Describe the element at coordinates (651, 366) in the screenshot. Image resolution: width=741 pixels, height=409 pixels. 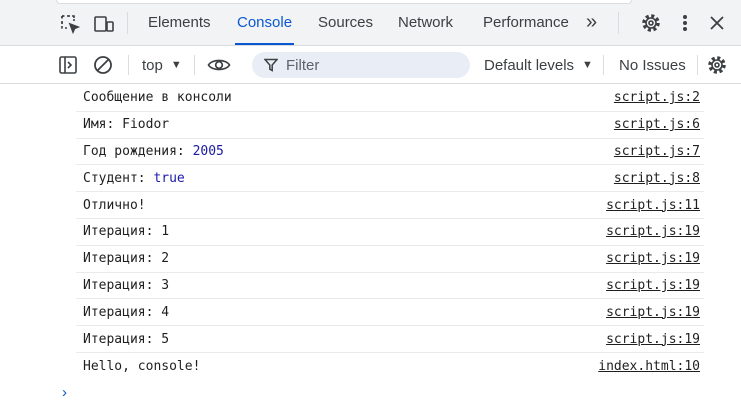
I see `source-link: index.html:10` at that location.